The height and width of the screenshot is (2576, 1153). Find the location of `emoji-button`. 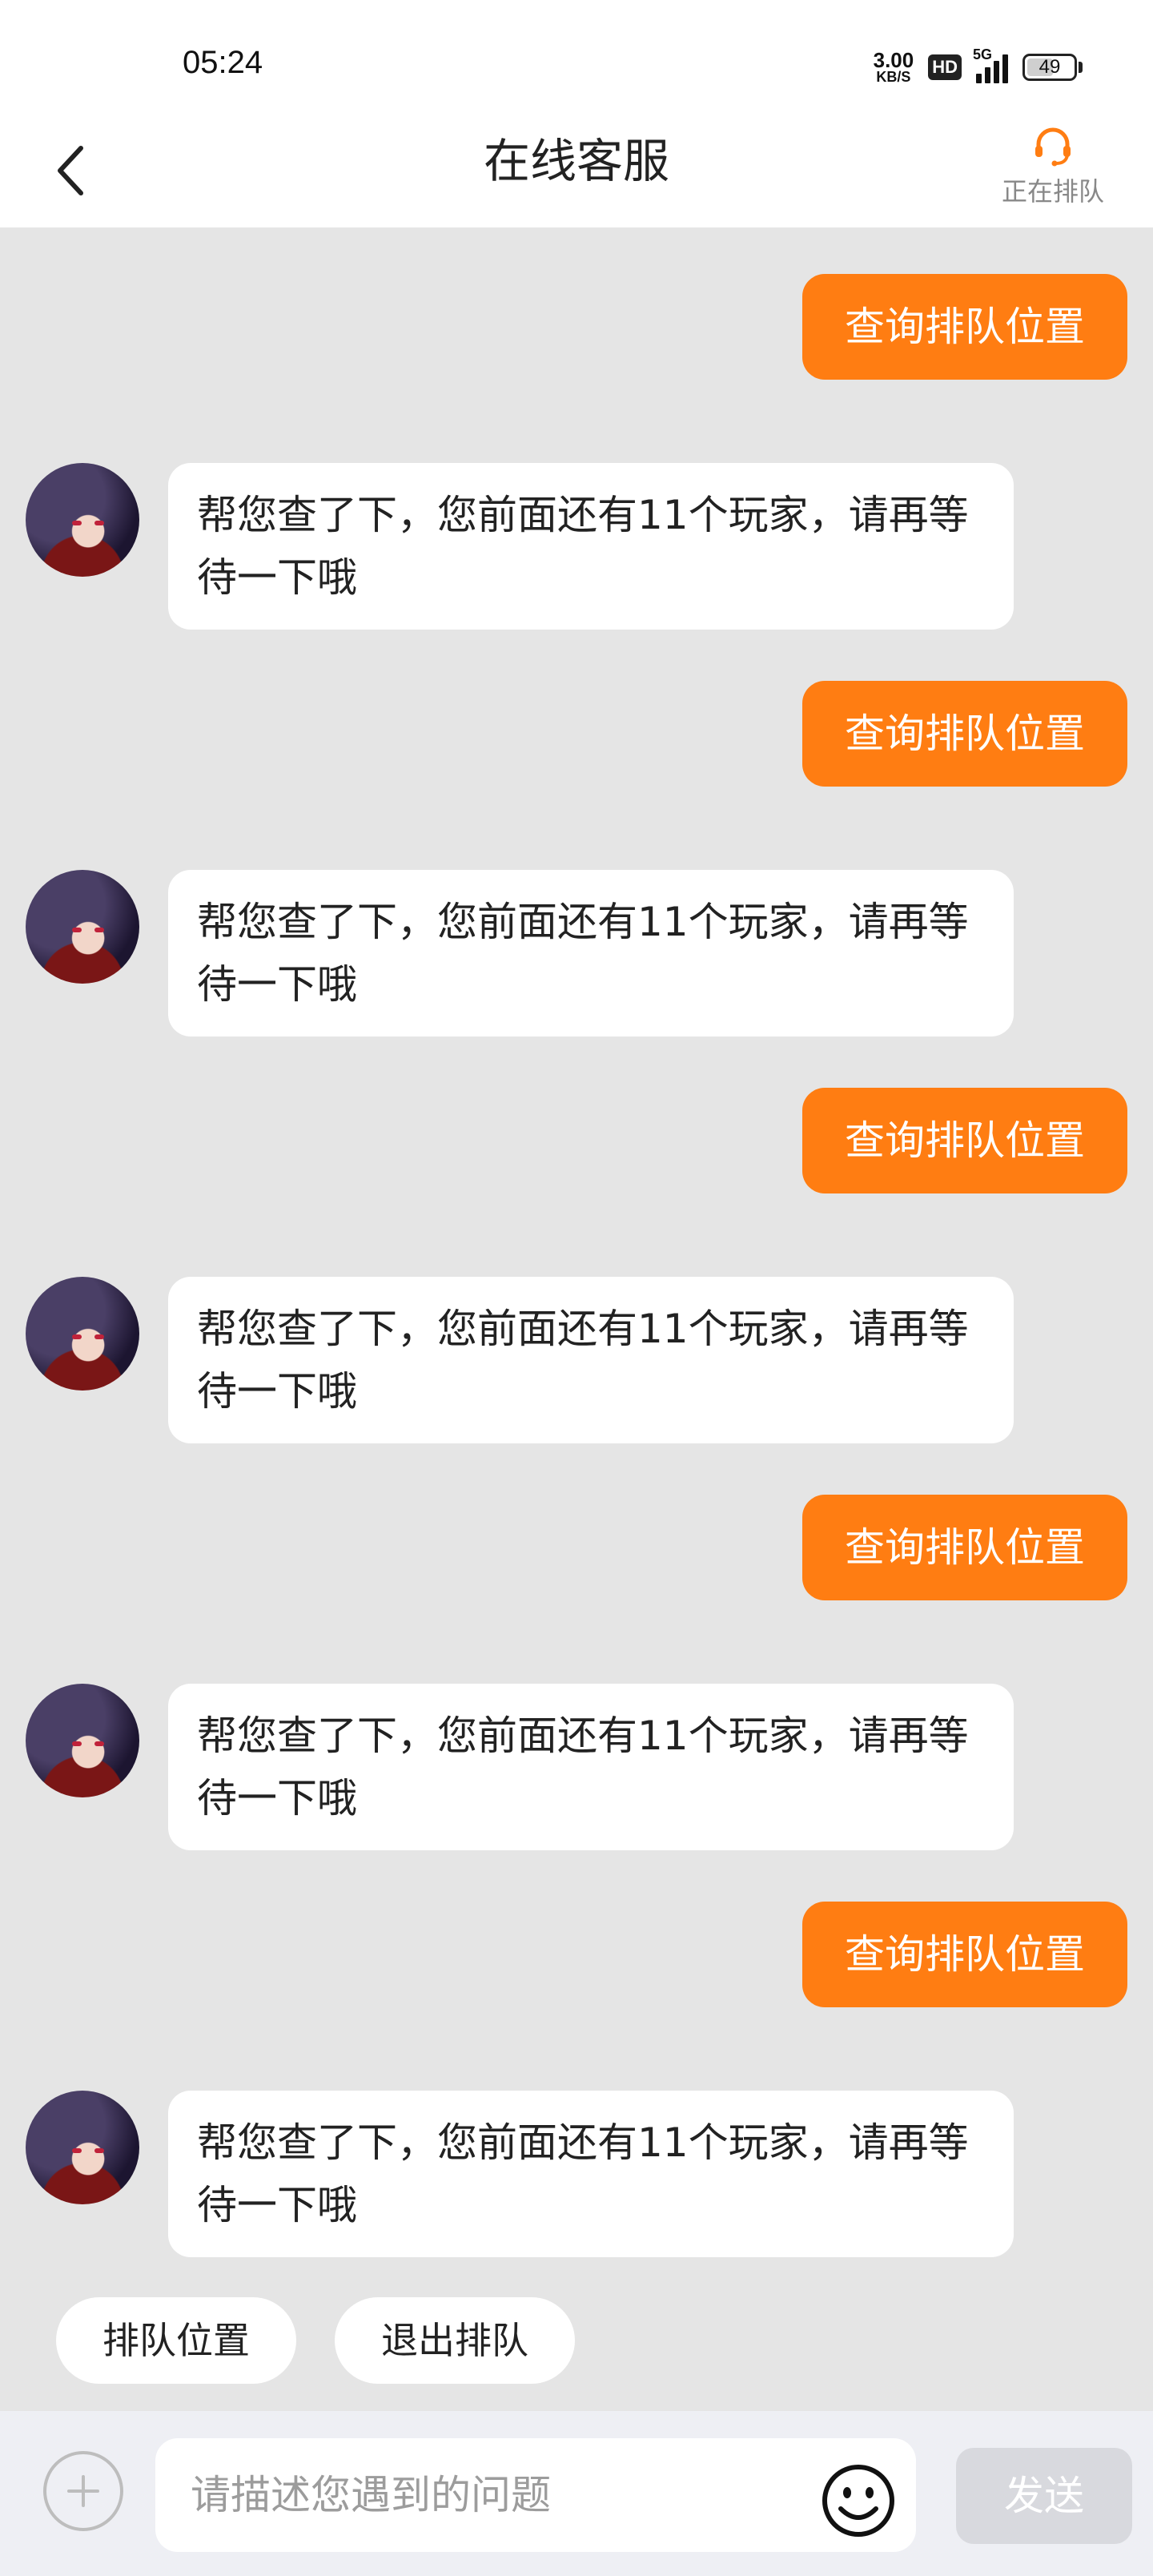

emoji-button is located at coordinates (859, 2500).